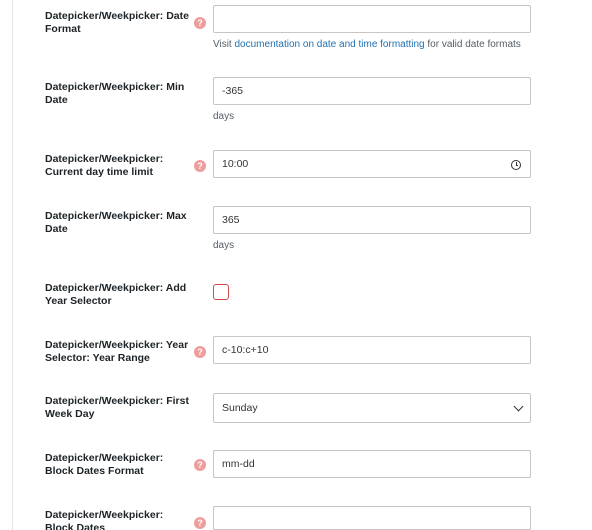 The width and height of the screenshot is (592, 530). I want to click on first-week-day-selected: Sunday, so click(240, 408).